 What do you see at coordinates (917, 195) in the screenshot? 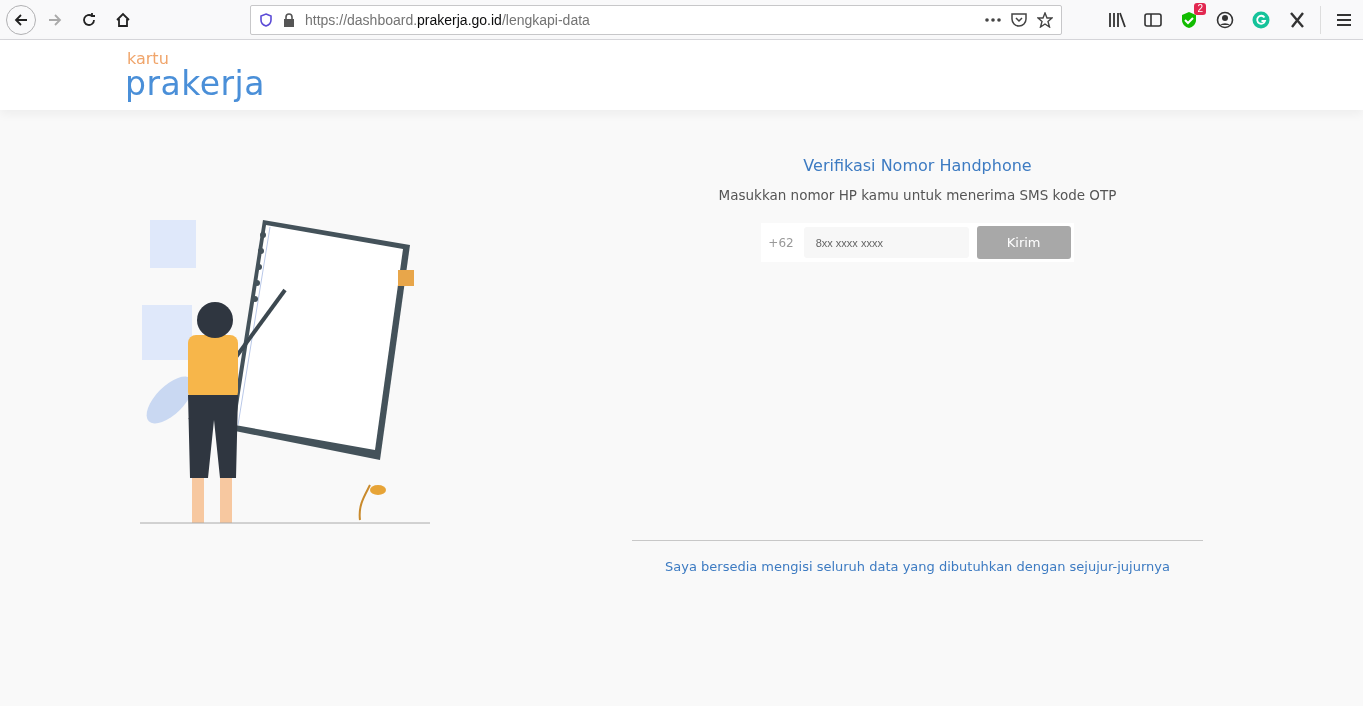
I see `form-subtitle: Masukkan nomor HP kamu untuk menerima SMS kode OTP` at bounding box center [917, 195].